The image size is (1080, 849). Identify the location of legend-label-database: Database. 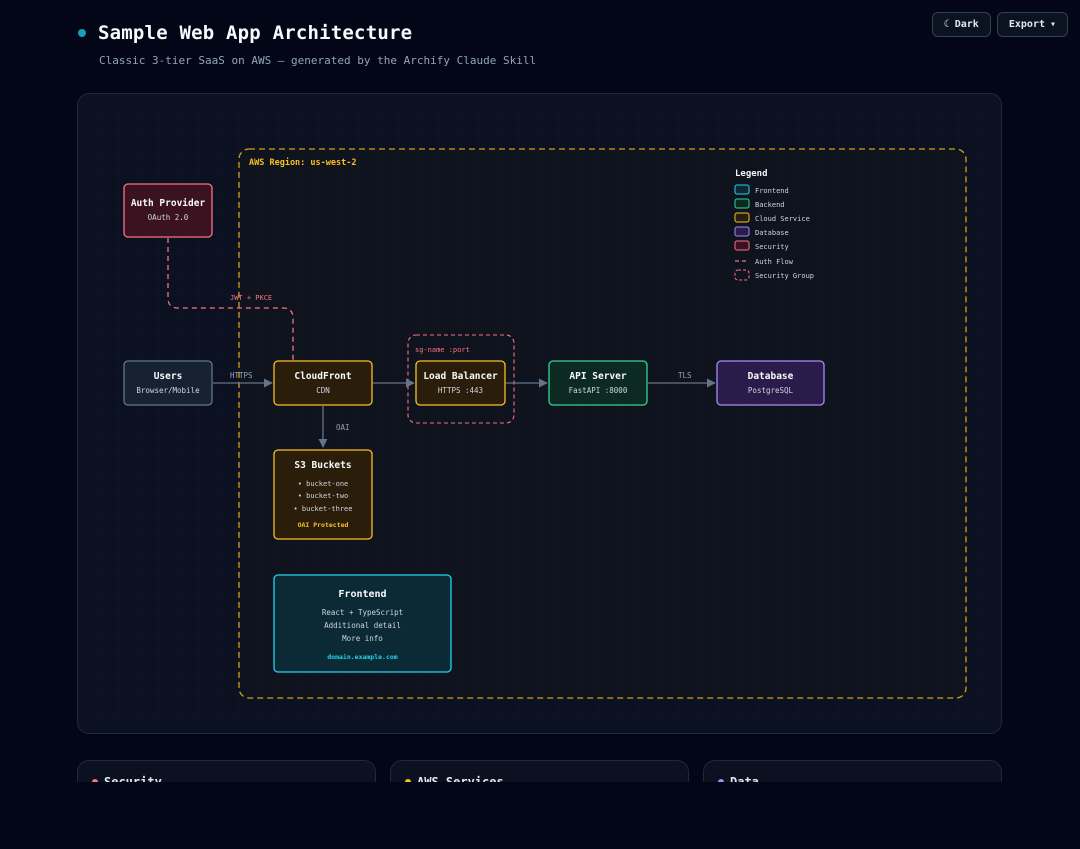
(772, 233).